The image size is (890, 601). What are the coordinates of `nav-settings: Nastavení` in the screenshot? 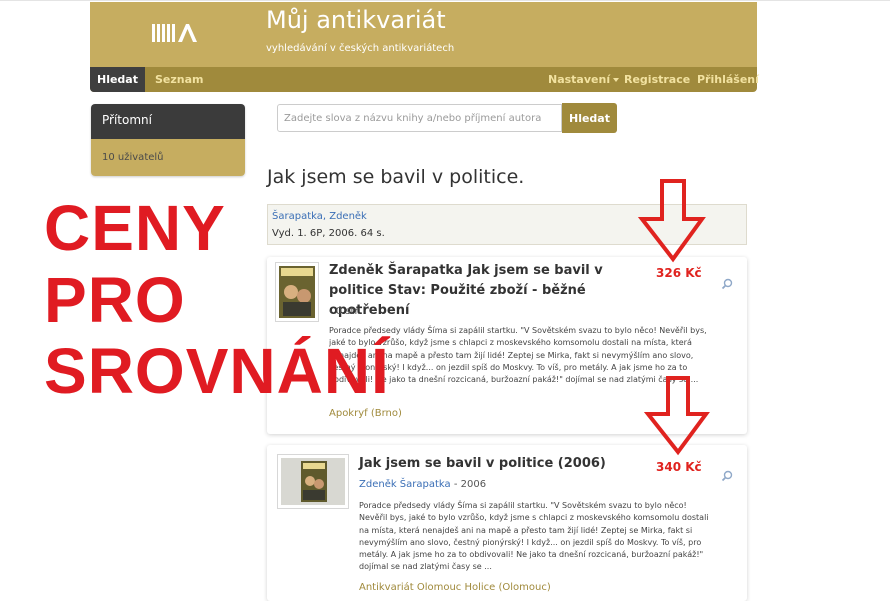 It's located at (584, 79).